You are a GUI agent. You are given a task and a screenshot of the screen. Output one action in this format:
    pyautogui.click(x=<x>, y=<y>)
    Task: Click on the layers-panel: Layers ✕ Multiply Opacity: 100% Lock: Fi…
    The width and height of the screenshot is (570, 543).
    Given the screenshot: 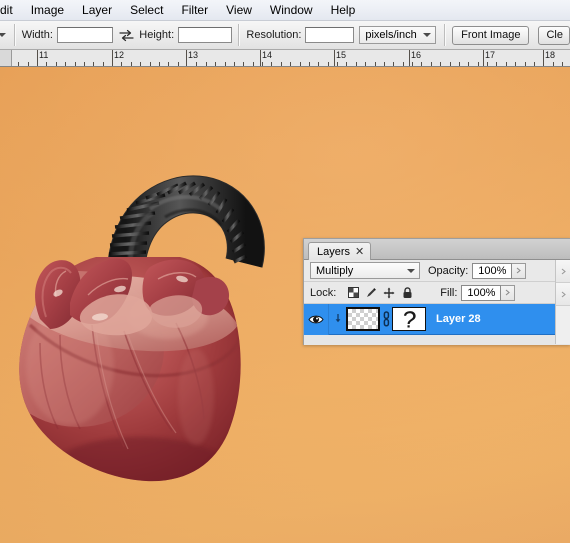 What is the action you would take?
    pyautogui.click(x=436, y=291)
    